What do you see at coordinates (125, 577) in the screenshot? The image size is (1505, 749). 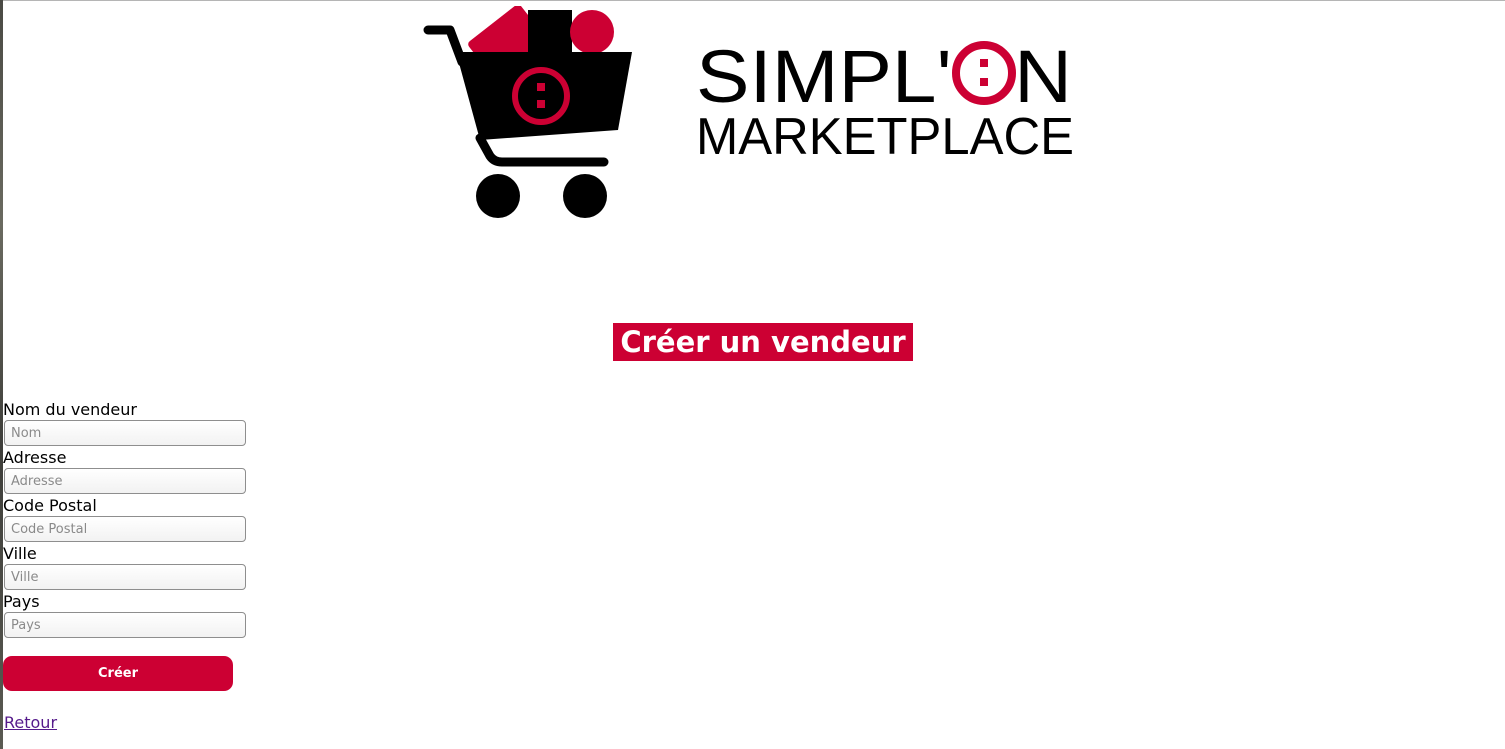 I see `city-input` at bounding box center [125, 577].